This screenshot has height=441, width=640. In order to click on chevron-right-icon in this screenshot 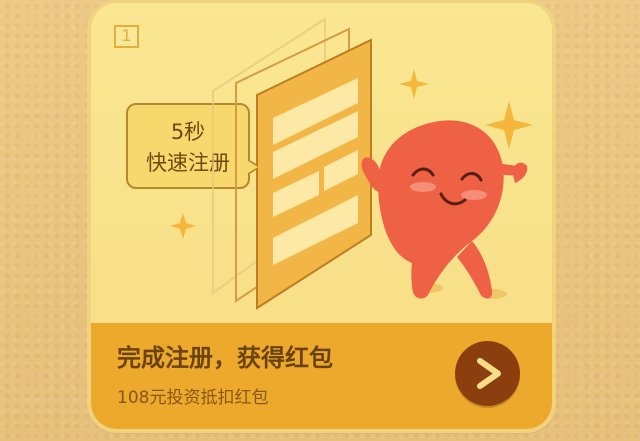, I will do `click(489, 373)`.